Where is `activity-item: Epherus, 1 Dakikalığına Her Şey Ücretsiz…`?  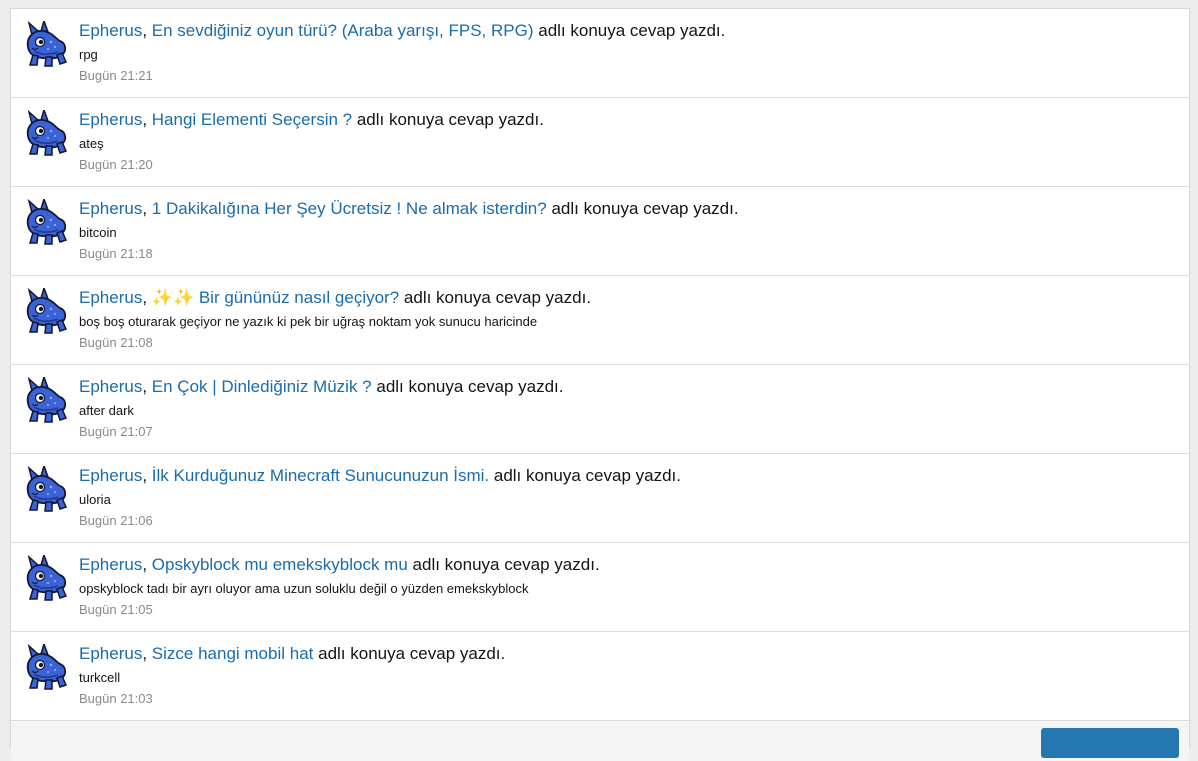 activity-item: Epherus, 1 Dakikalığına Her Şey Ücretsiz… is located at coordinates (600, 231).